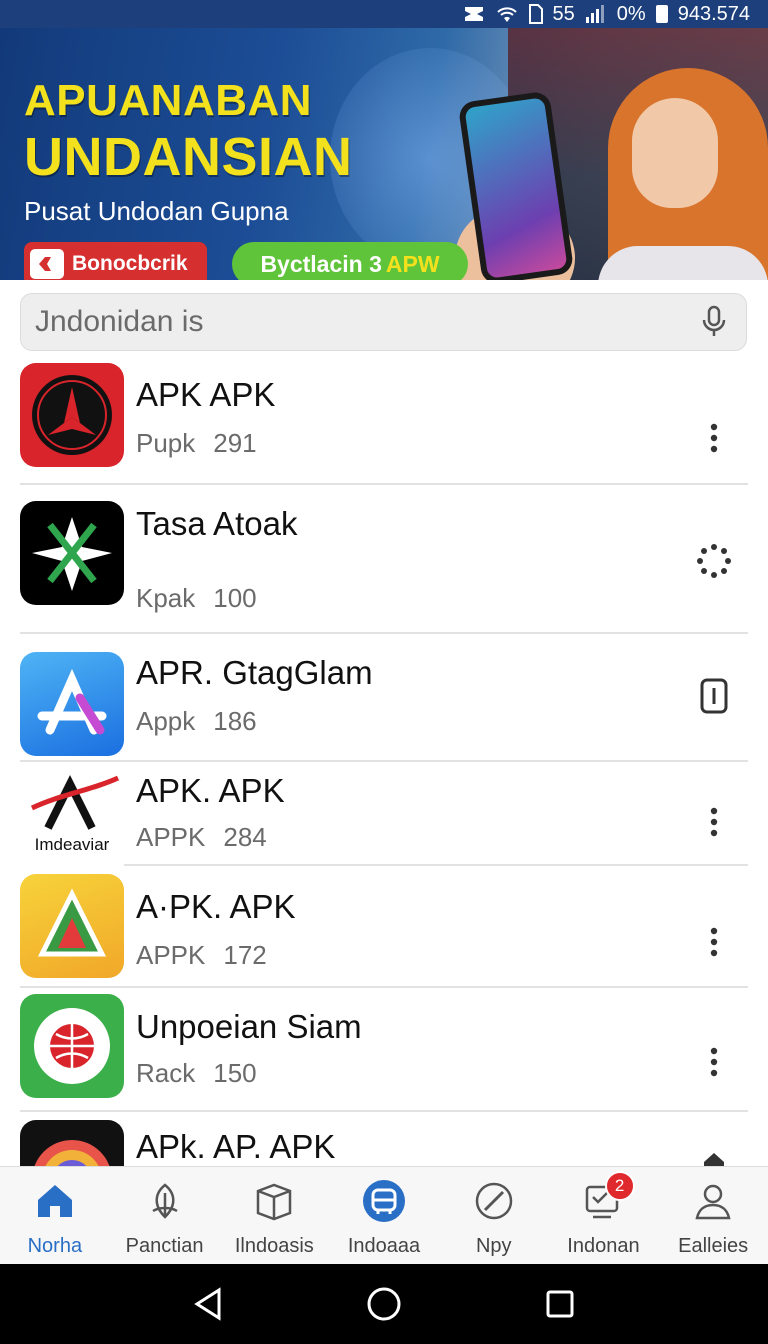  I want to click on app-icon-indeaviar: Imdeaviar, so click(72, 820).